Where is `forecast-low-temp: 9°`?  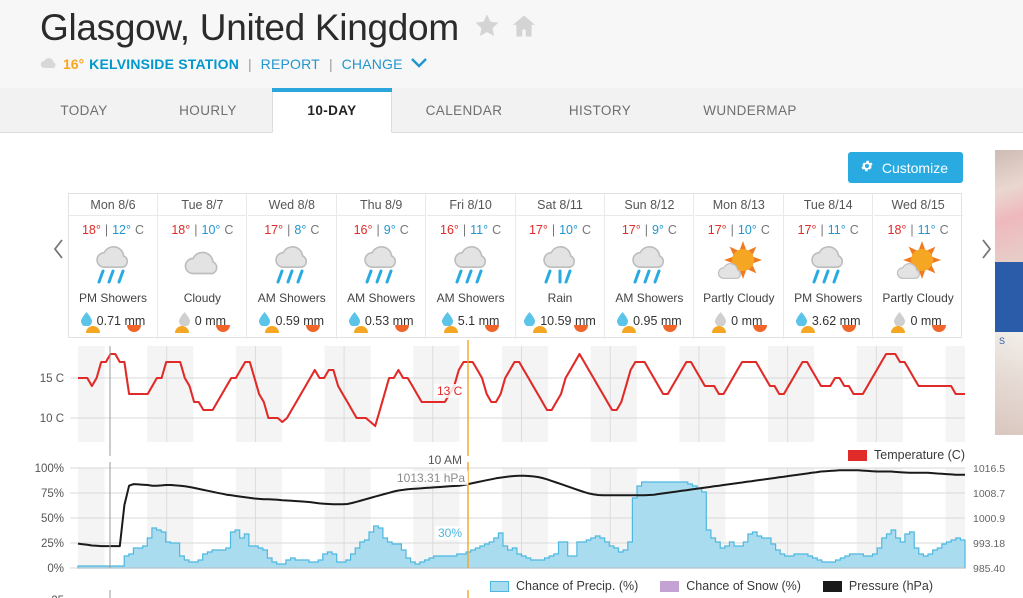
forecast-low-temp: 9° is located at coordinates (389, 230).